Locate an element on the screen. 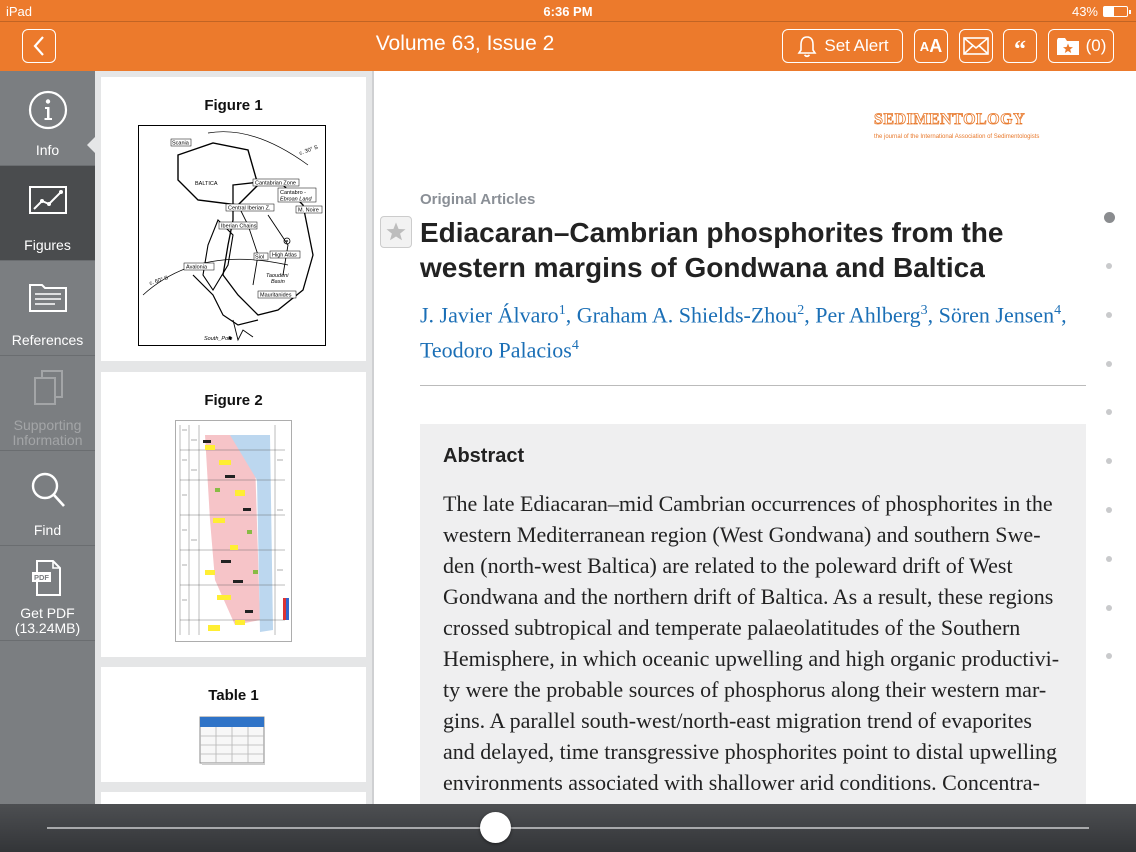 This screenshot has width=1136, height=852. map-label: Cantabrian Zone is located at coordinates (275, 184).